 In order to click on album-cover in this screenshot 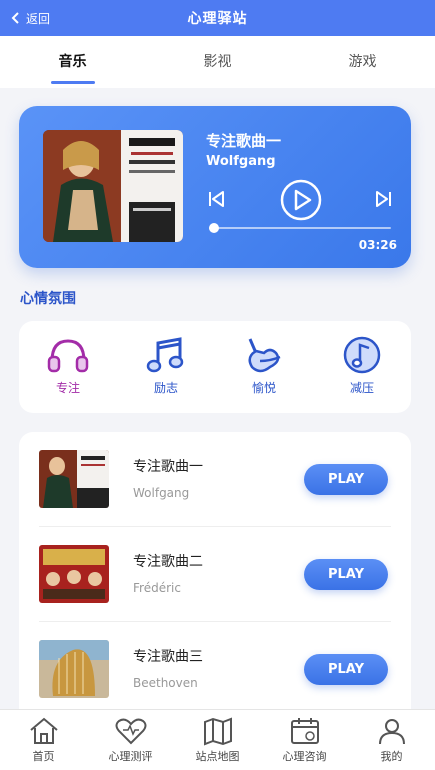, I will do `click(113, 186)`.